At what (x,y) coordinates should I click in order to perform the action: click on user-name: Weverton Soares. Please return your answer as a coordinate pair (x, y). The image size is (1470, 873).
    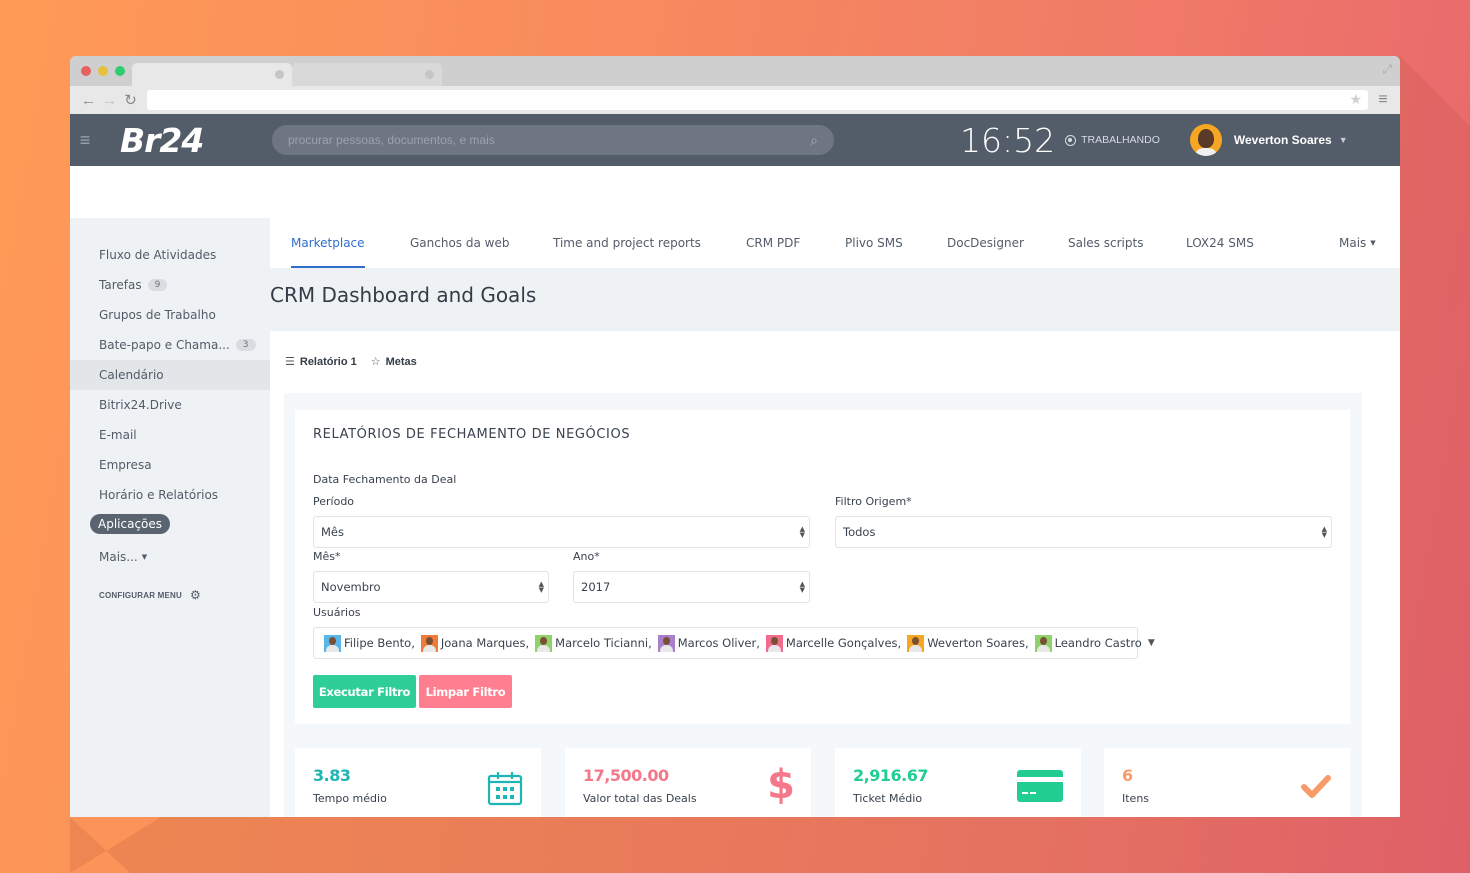
    Looking at the image, I should click on (1283, 140).